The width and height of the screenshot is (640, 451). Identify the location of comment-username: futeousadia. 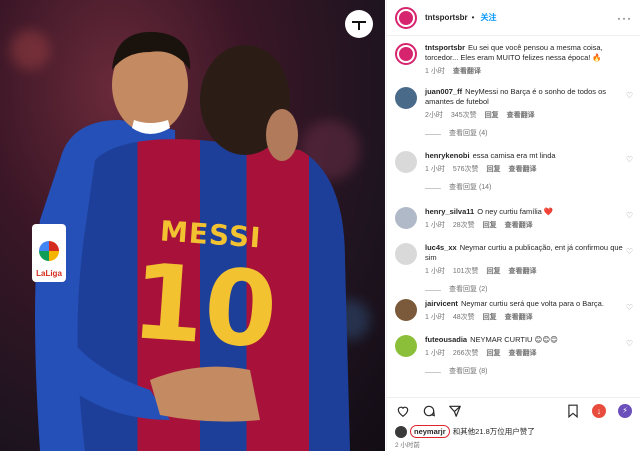
(446, 339).